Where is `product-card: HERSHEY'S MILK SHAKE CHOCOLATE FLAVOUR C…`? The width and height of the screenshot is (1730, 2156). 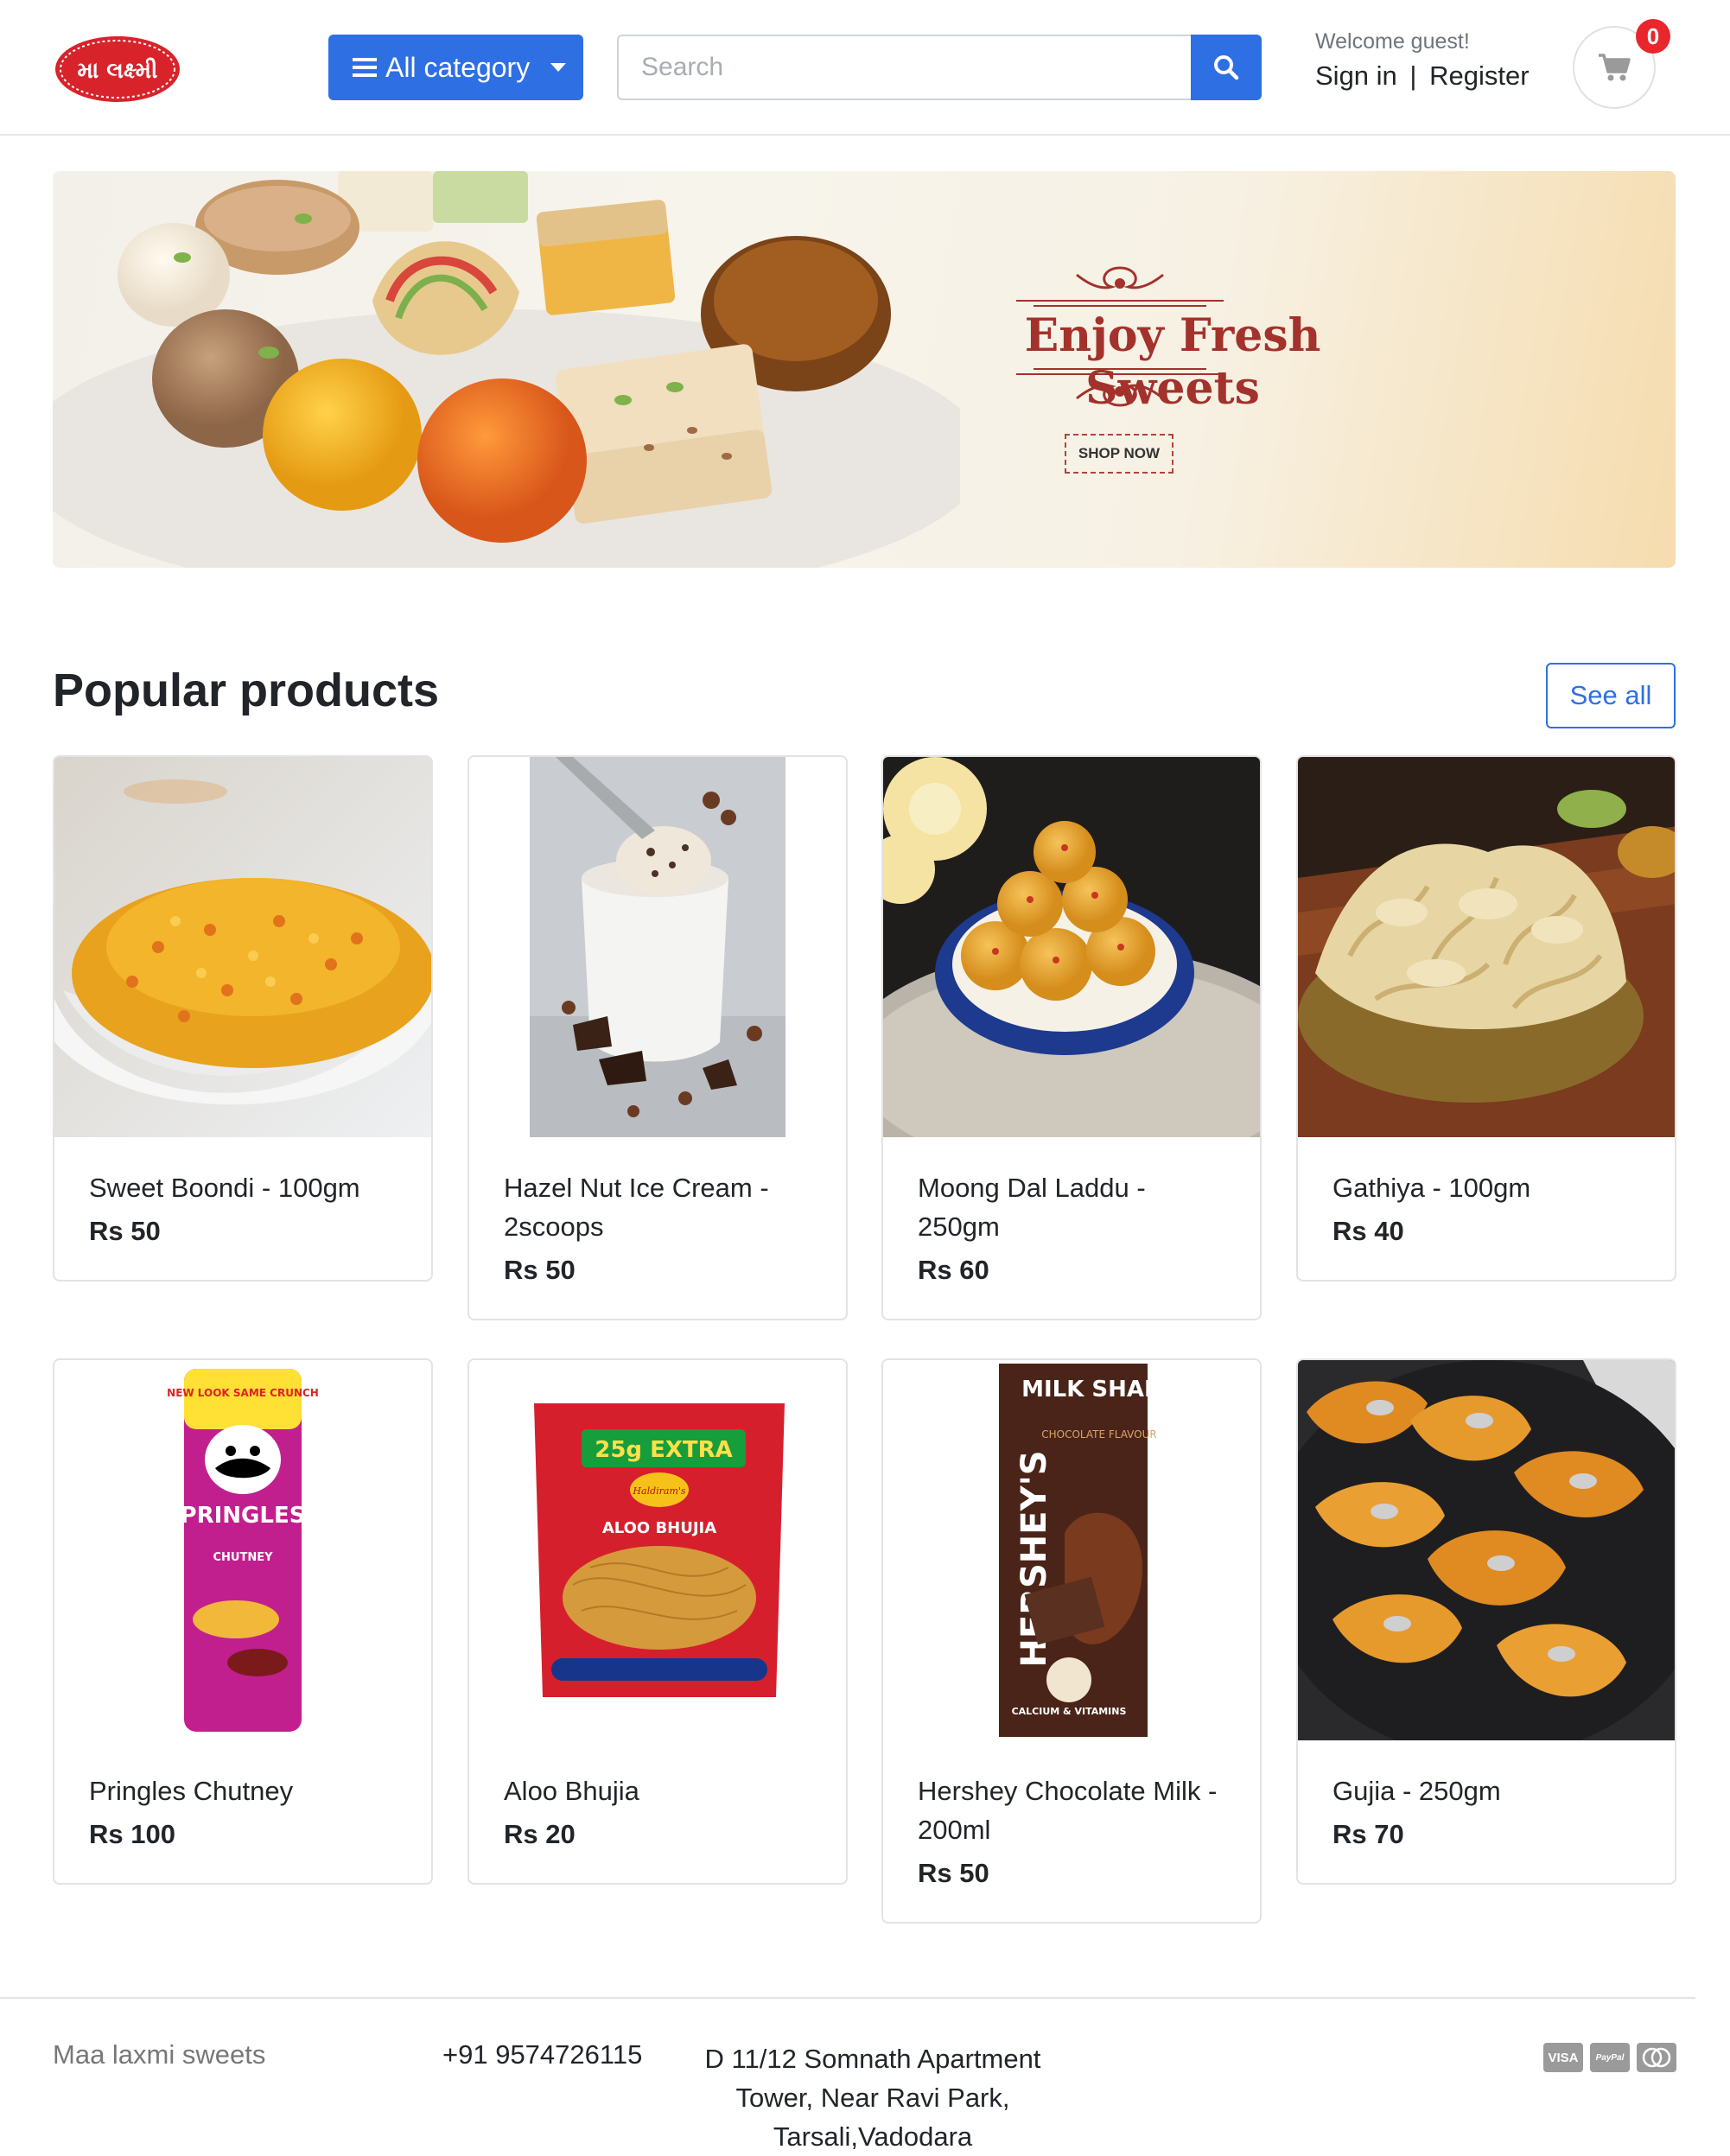
product-card: HERSHEY'S MILK SHAKE CHOCOLATE FLAVOUR C… is located at coordinates (1071, 1641).